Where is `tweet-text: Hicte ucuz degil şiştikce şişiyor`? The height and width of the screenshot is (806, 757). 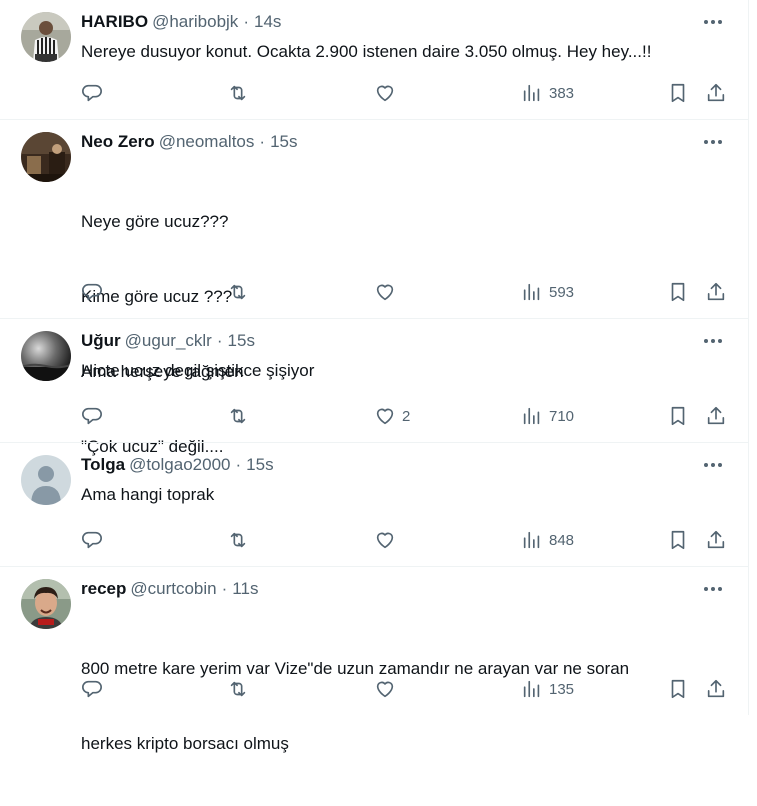
tweet-text: Hicte ucuz degil şiştikce şişiyor is located at coordinates (406, 370).